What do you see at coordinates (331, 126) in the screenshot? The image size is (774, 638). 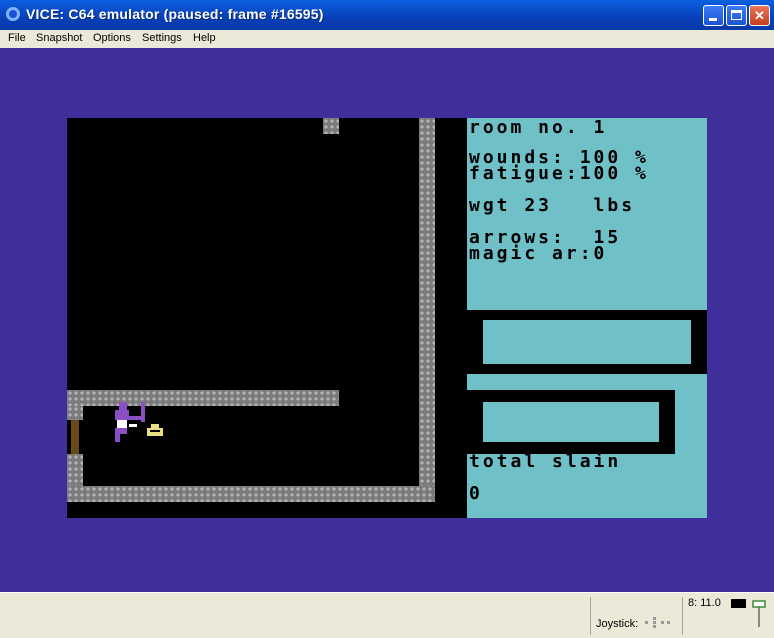 I see `wall-block-top` at bounding box center [331, 126].